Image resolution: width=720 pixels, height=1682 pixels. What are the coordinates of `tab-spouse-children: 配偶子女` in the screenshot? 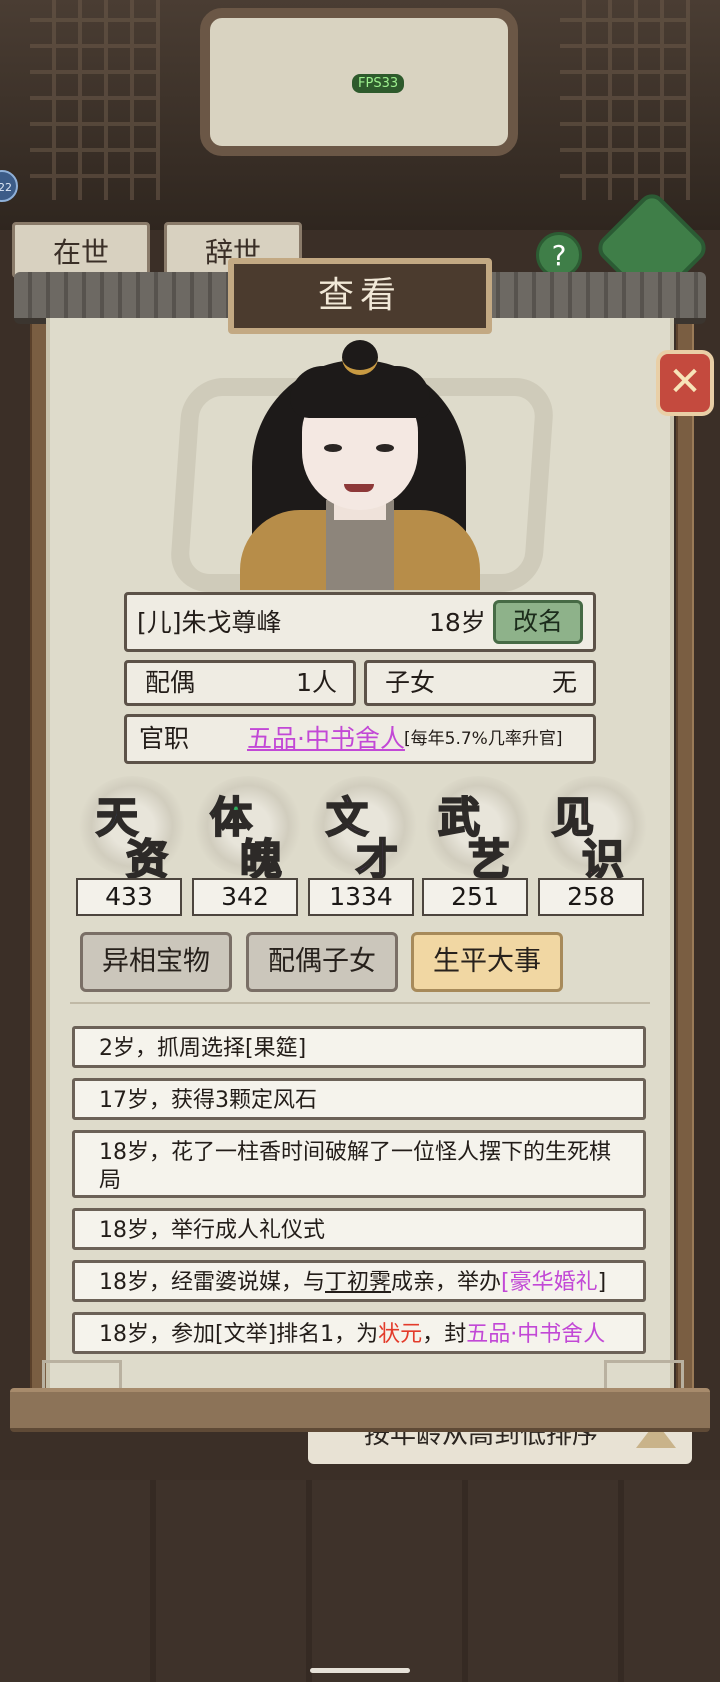 It's located at (322, 962).